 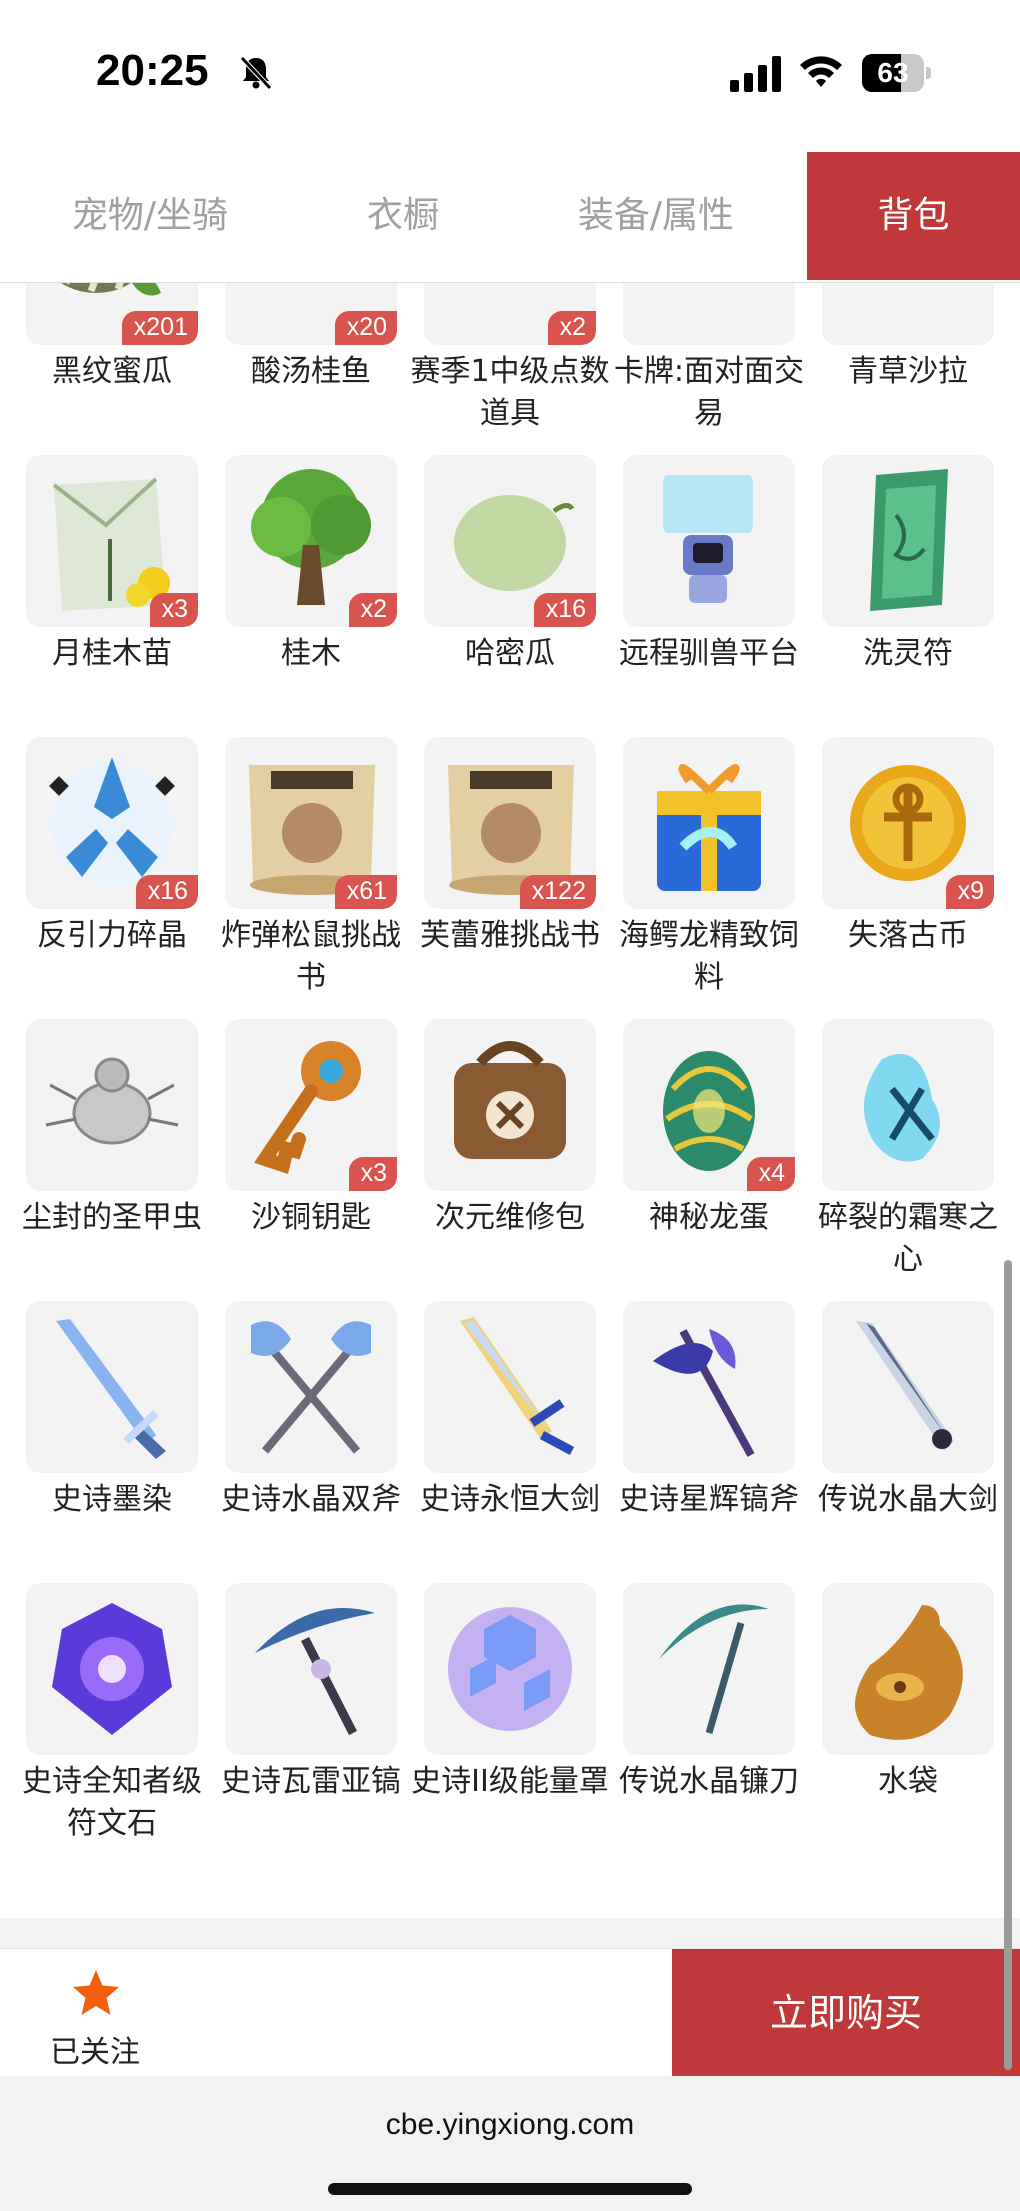 I want to click on backpack-item: x122 芙蕾雅挑战书, so click(x=499, y=877).